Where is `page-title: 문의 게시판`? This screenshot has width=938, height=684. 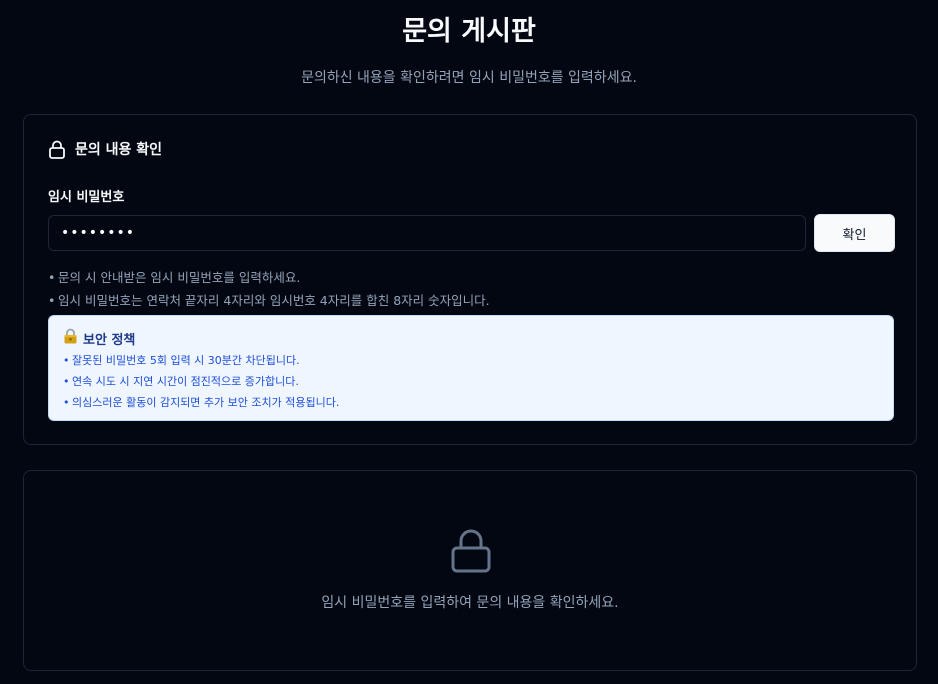
page-title: 문의 게시판 is located at coordinates (469, 31).